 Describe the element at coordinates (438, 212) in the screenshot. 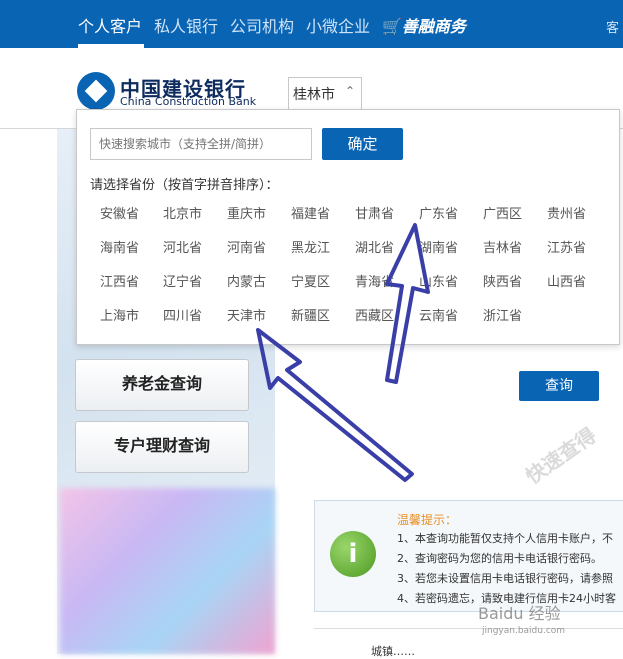

I see `province-item: 广东省` at that location.